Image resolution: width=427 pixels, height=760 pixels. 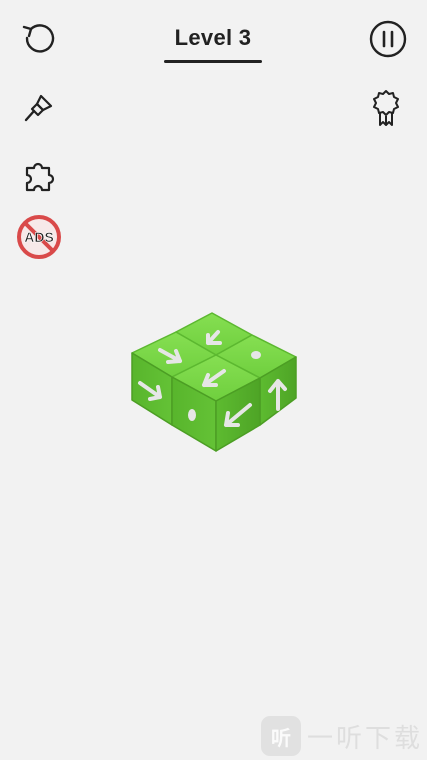 I want to click on no-ads-icon: ADS, so click(x=39, y=237).